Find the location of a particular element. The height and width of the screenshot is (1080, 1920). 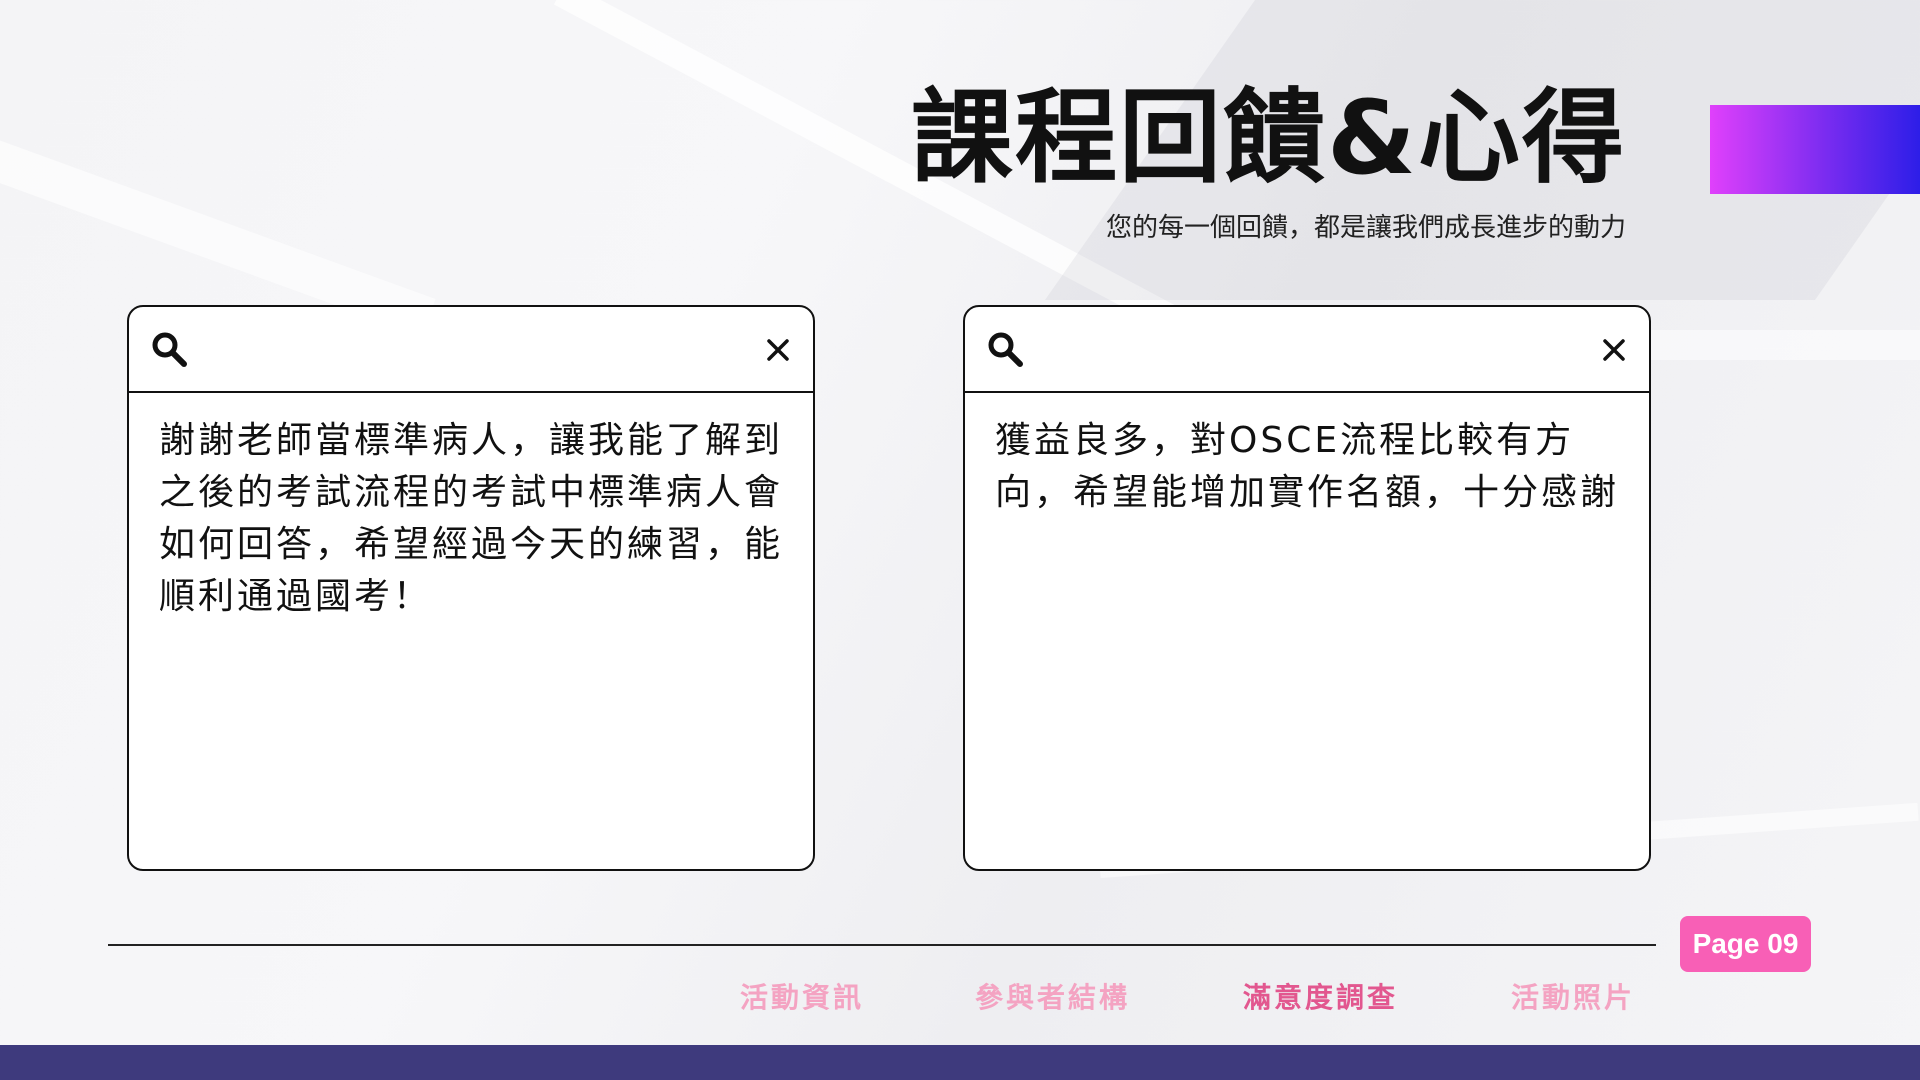

page-title: 課程回饋&心得 is located at coordinates (1268, 138).